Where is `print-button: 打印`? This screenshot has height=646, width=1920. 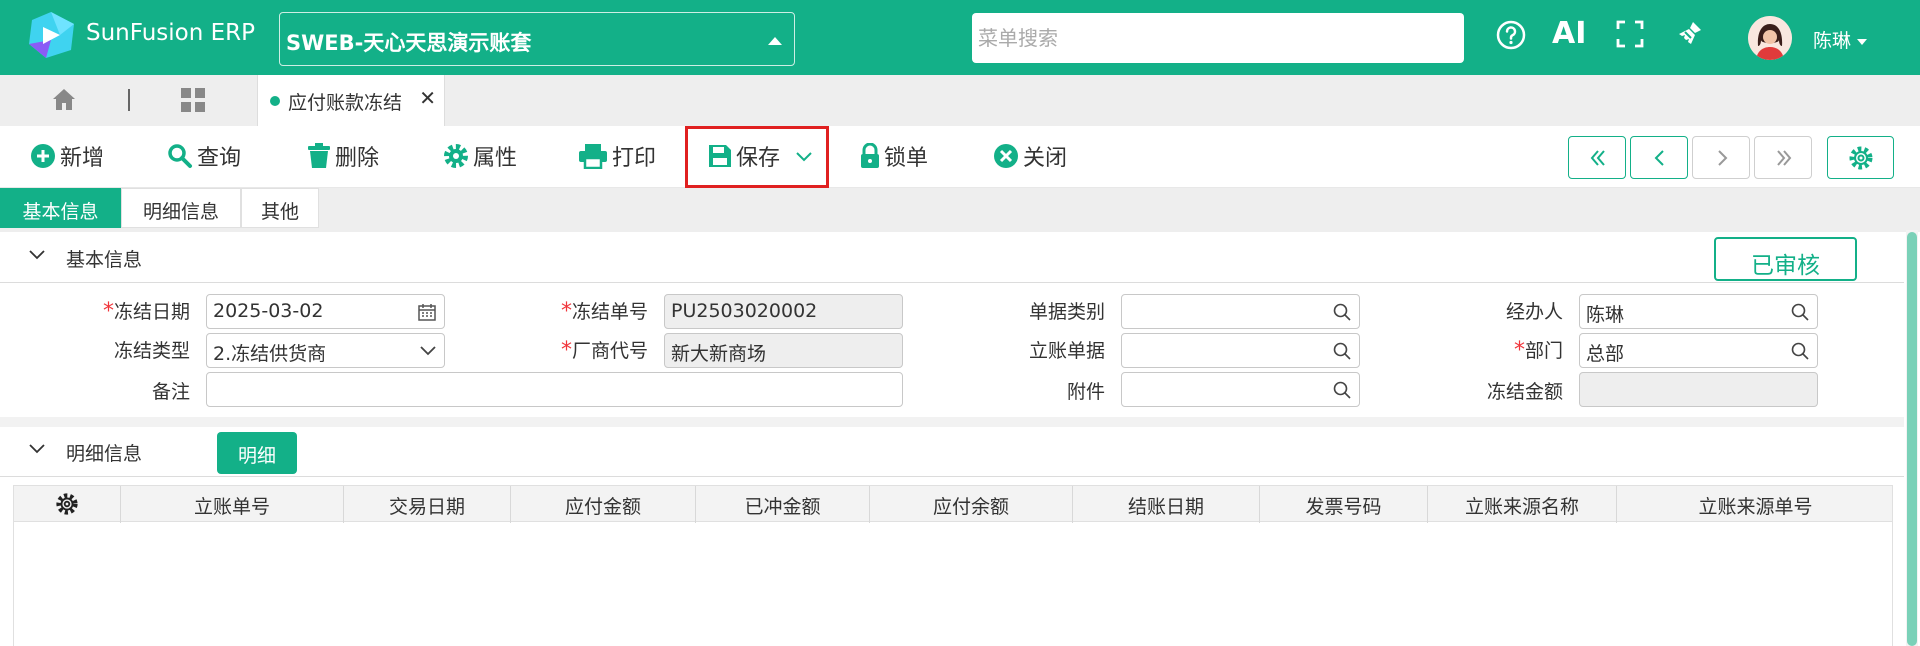
print-button: 打印 is located at coordinates (617, 156).